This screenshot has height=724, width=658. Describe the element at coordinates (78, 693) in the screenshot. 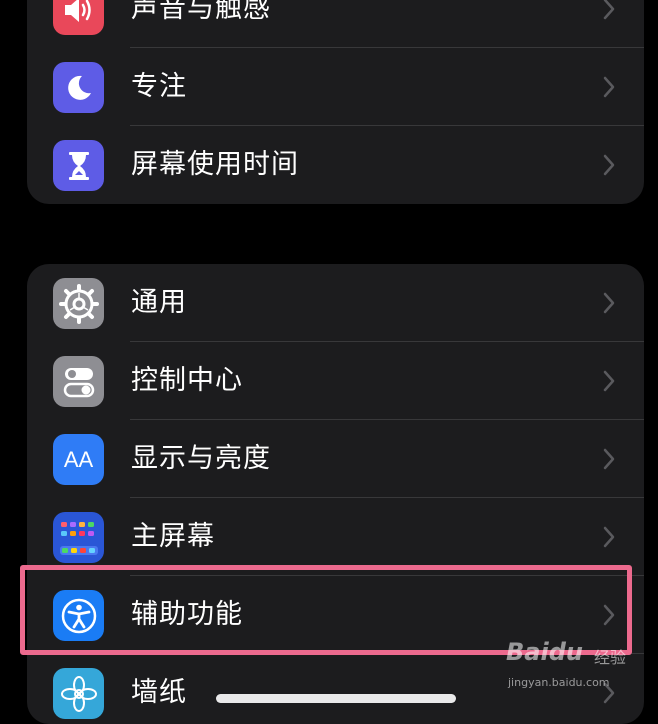

I see `flower-icon` at that location.